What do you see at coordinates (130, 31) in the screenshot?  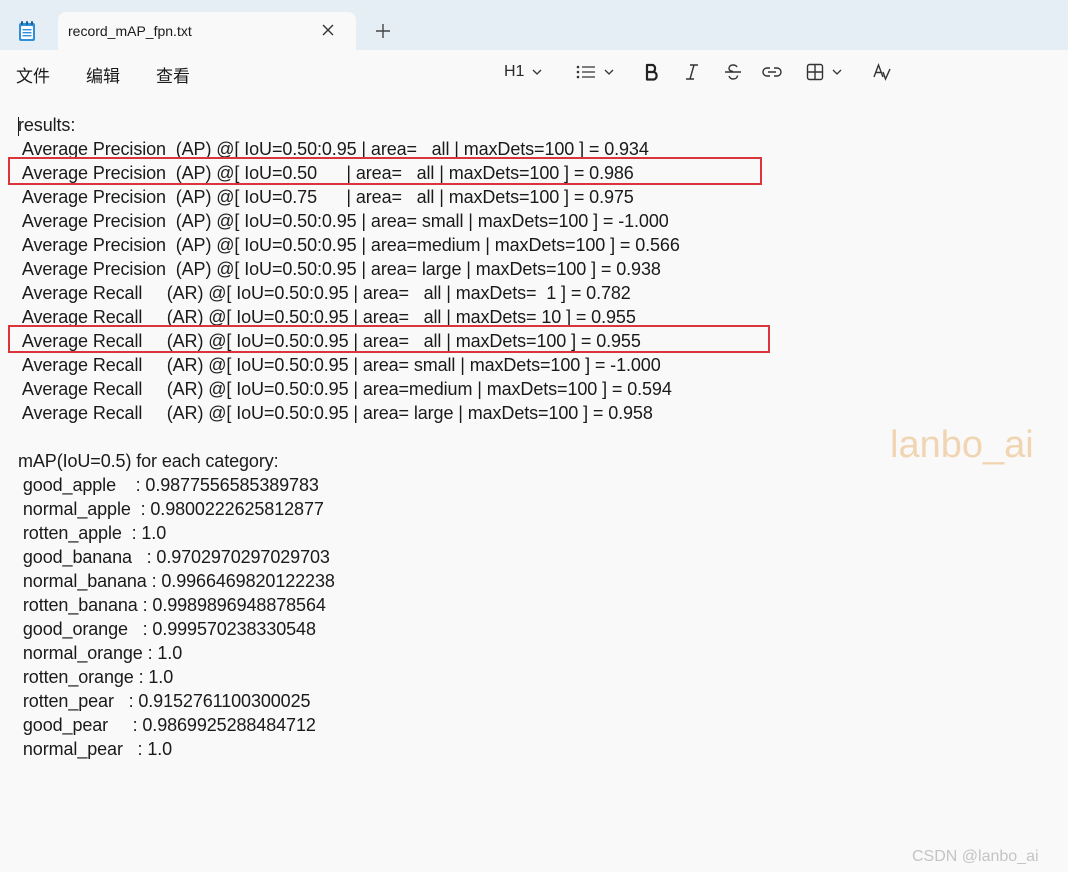 I see `tab-title: record_mAP_fpn.txt` at bounding box center [130, 31].